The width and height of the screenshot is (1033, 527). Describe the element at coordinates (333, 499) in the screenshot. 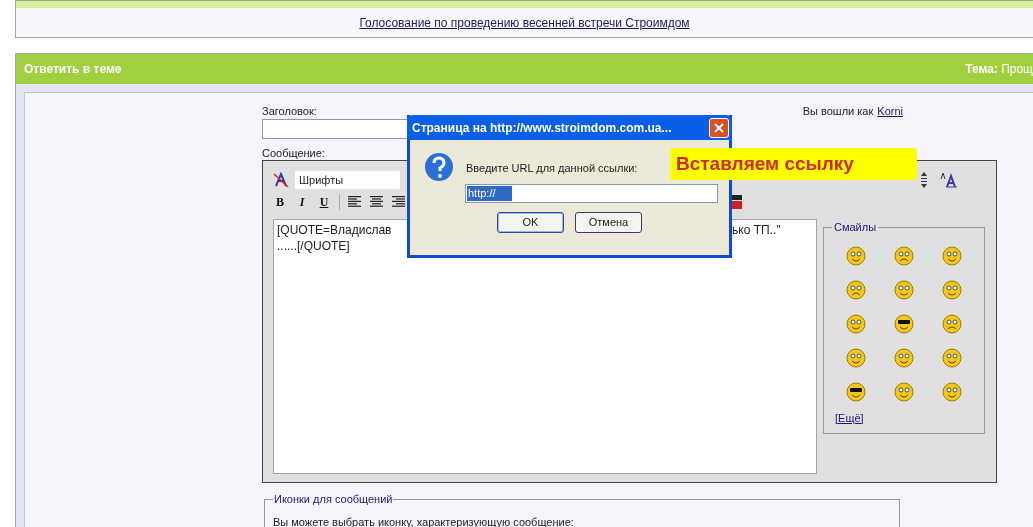

I see `post-icons-legend: Иконки для сообщений` at that location.